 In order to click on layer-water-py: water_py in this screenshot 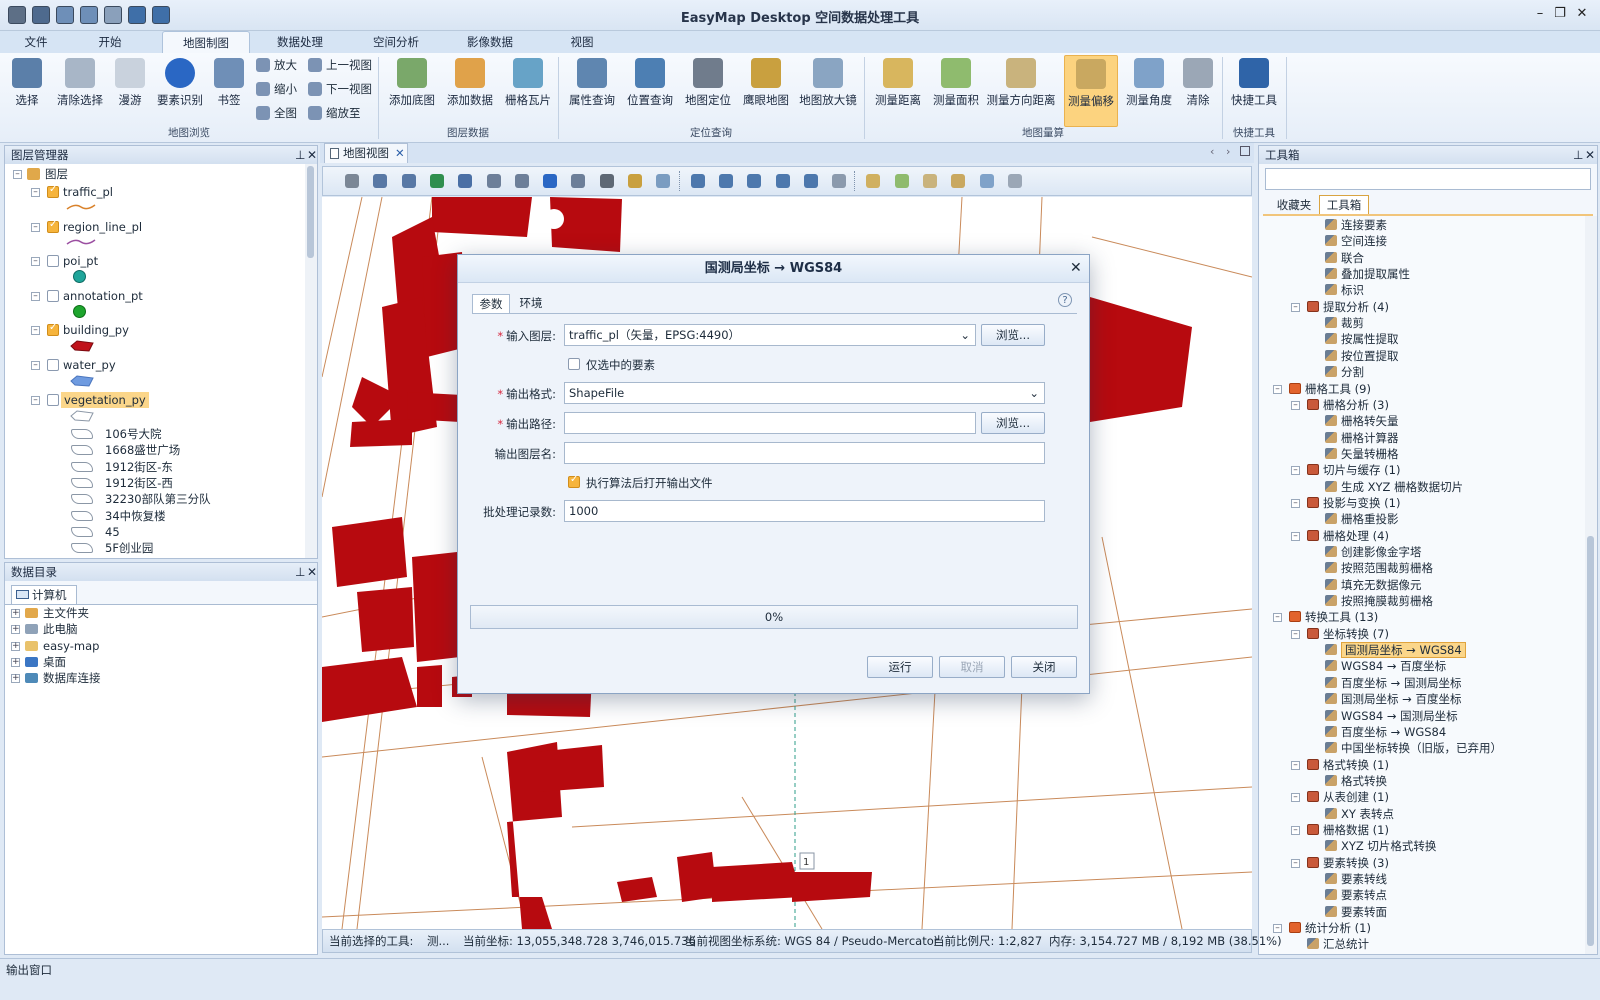, I will do `click(89, 365)`.